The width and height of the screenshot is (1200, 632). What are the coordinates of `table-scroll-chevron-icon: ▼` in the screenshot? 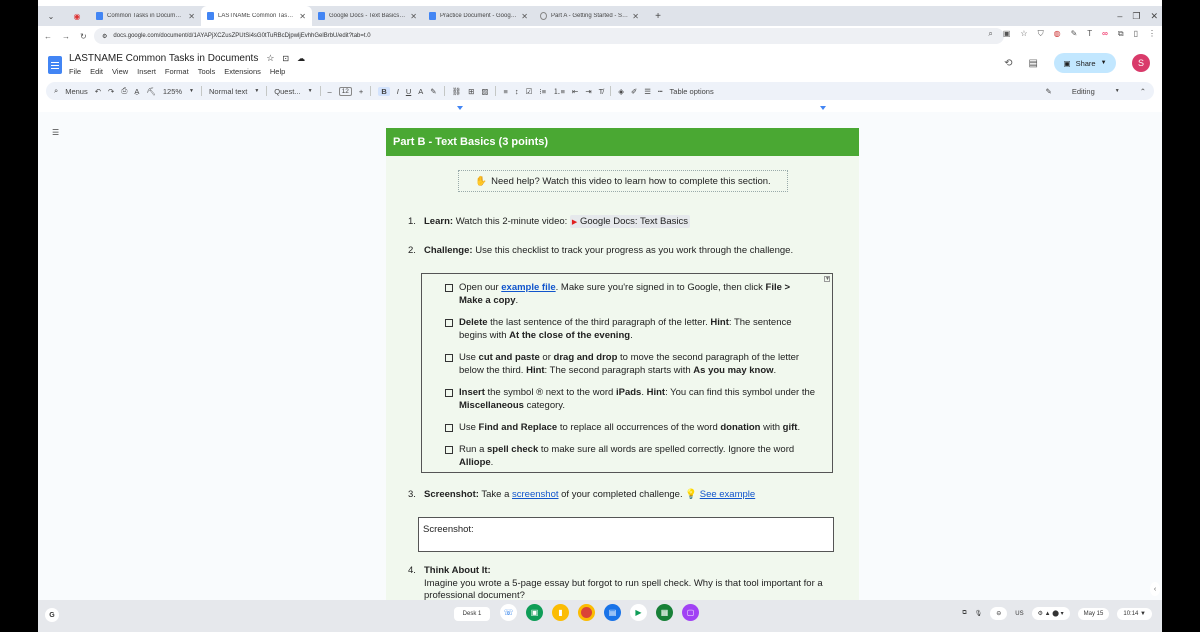 It's located at (827, 279).